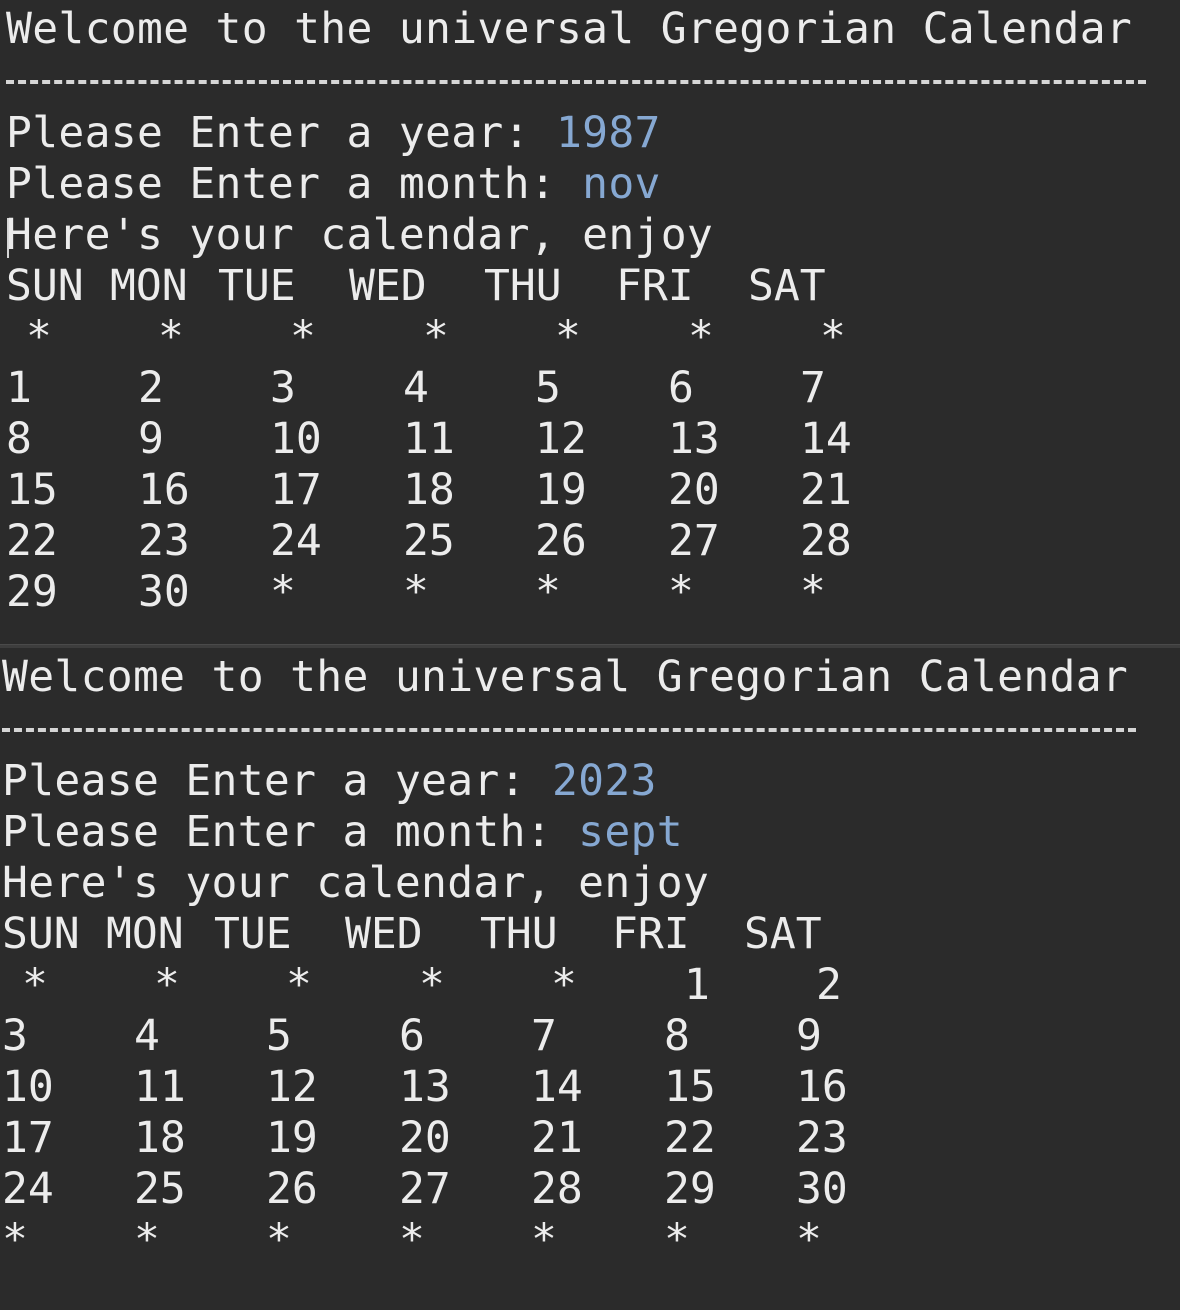 Image resolution: width=1180 pixels, height=1310 pixels. I want to click on year-prompt-line: Please Enter a year: 1987, so click(333, 133).